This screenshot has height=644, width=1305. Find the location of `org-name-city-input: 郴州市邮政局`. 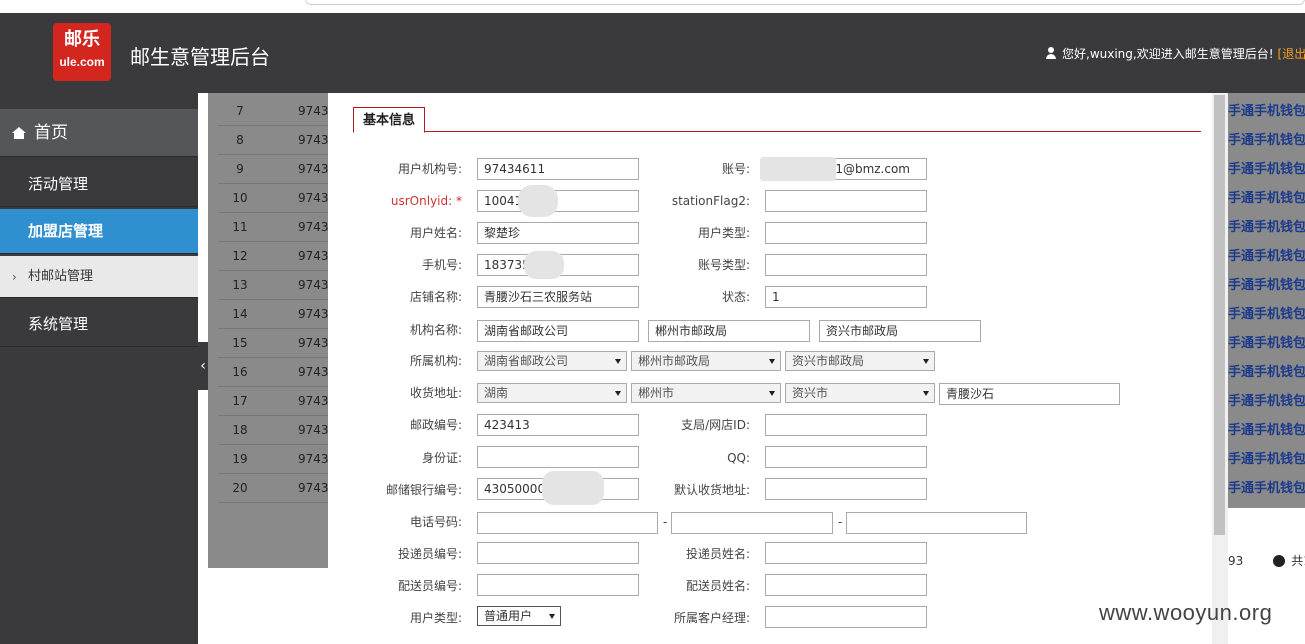

org-name-city-input: 郴州市邮政局 is located at coordinates (729, 331).